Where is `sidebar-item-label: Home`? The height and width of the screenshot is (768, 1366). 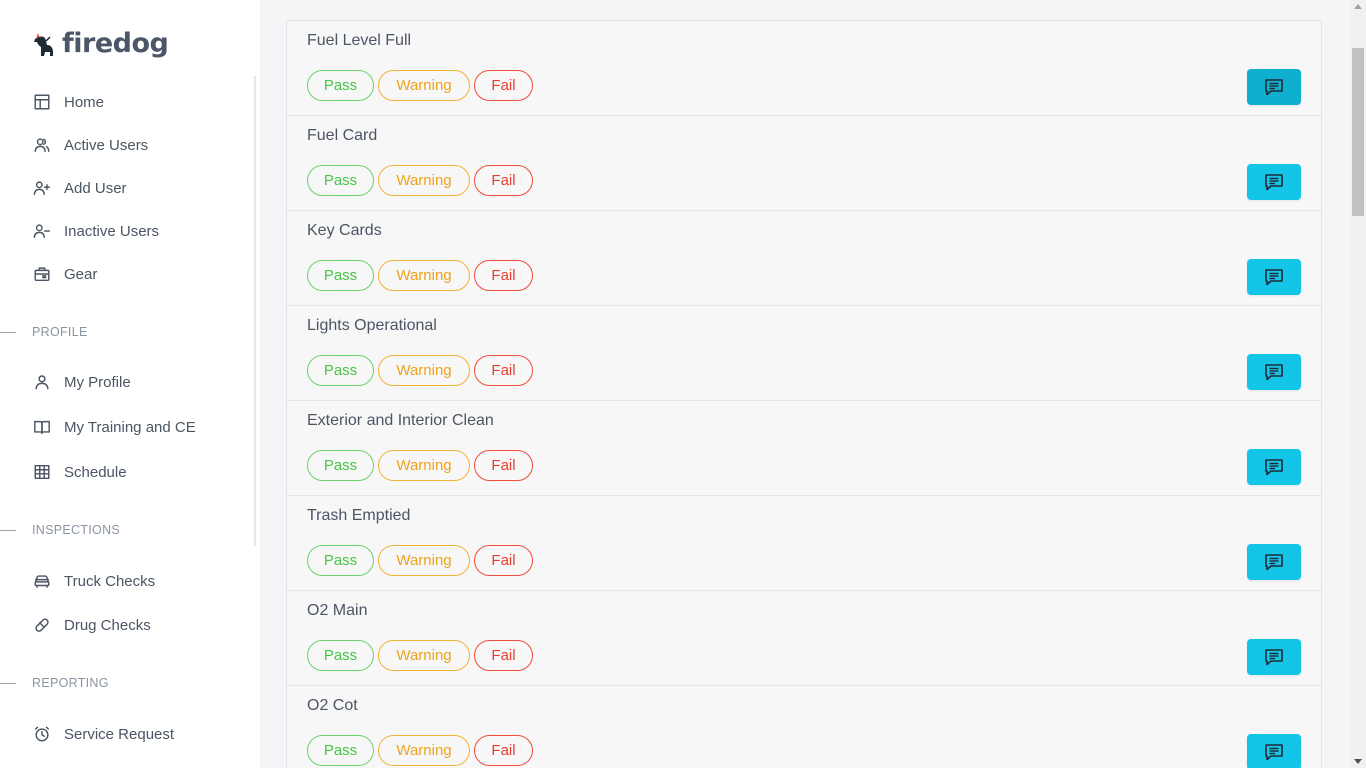 sidebar-item-label: Home is located at coordinates (84, 102).